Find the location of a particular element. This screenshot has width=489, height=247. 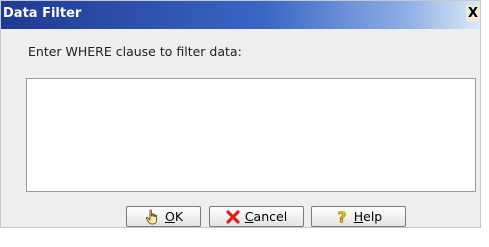

hand-pointer-icon is located at coordinates (152, 216).